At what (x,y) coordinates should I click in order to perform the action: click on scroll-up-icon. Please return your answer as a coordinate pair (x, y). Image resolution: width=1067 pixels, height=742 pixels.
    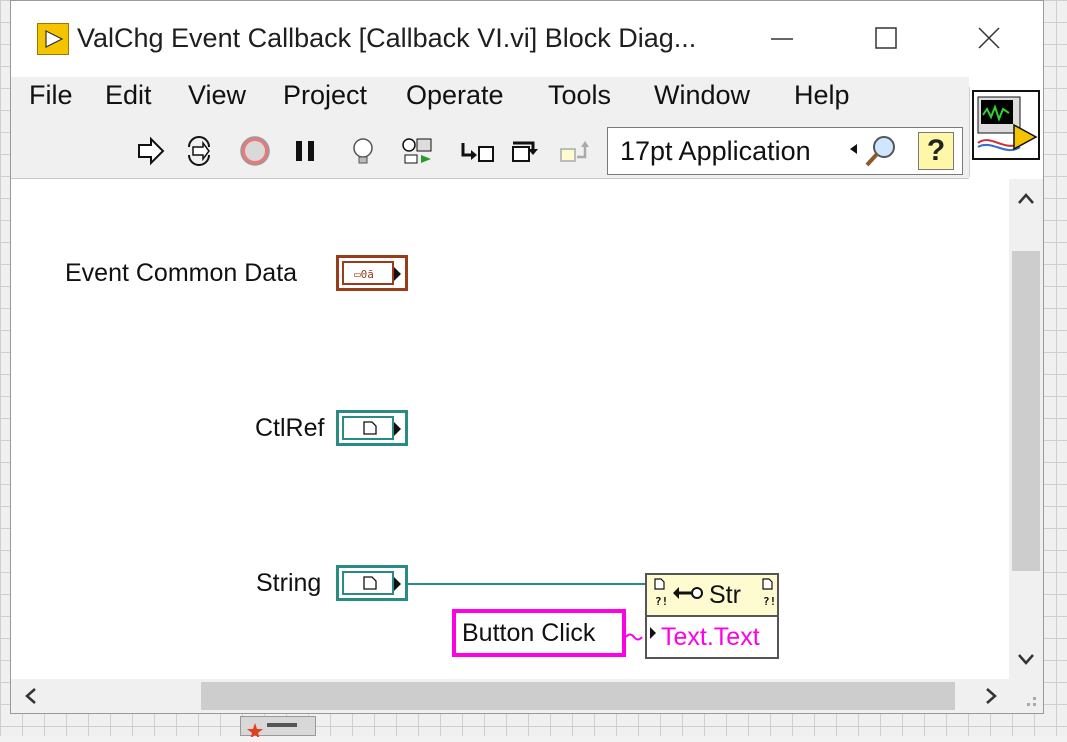
    Looking at the image, I should click on (1026, 201).